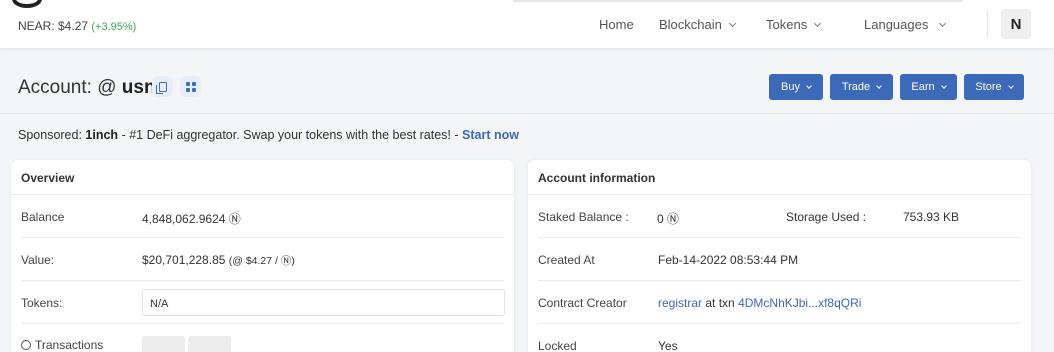 The height and width of the screenshot is (352, 1054). Describe the element at coordinates (490, 135) in the screenshot. I see `sponsored-link: Start now` at that location.